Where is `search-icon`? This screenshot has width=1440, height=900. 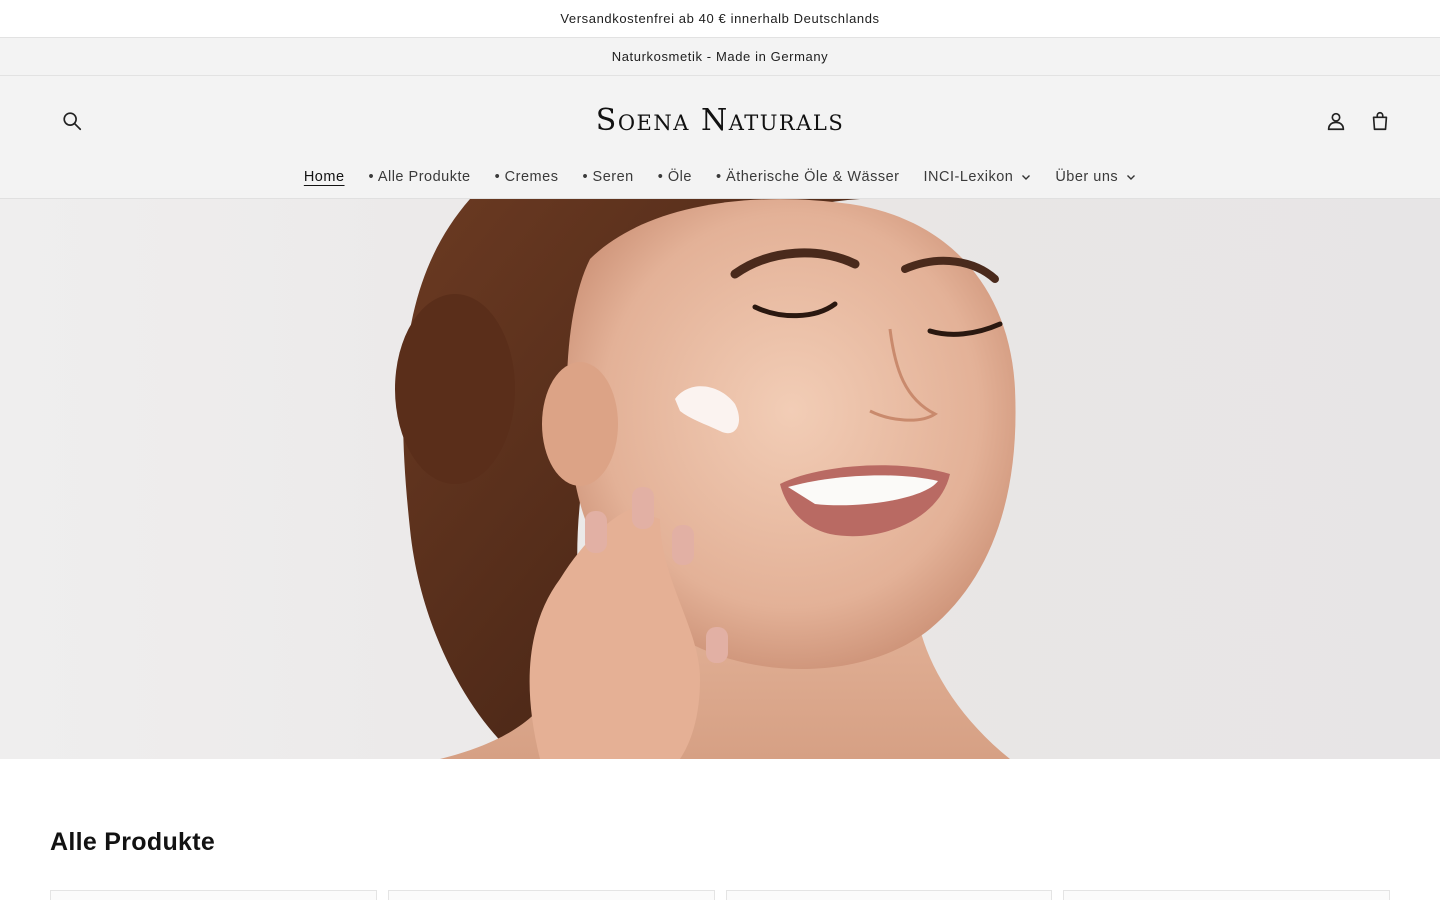
search-icon is located at coordinates (72, 121).